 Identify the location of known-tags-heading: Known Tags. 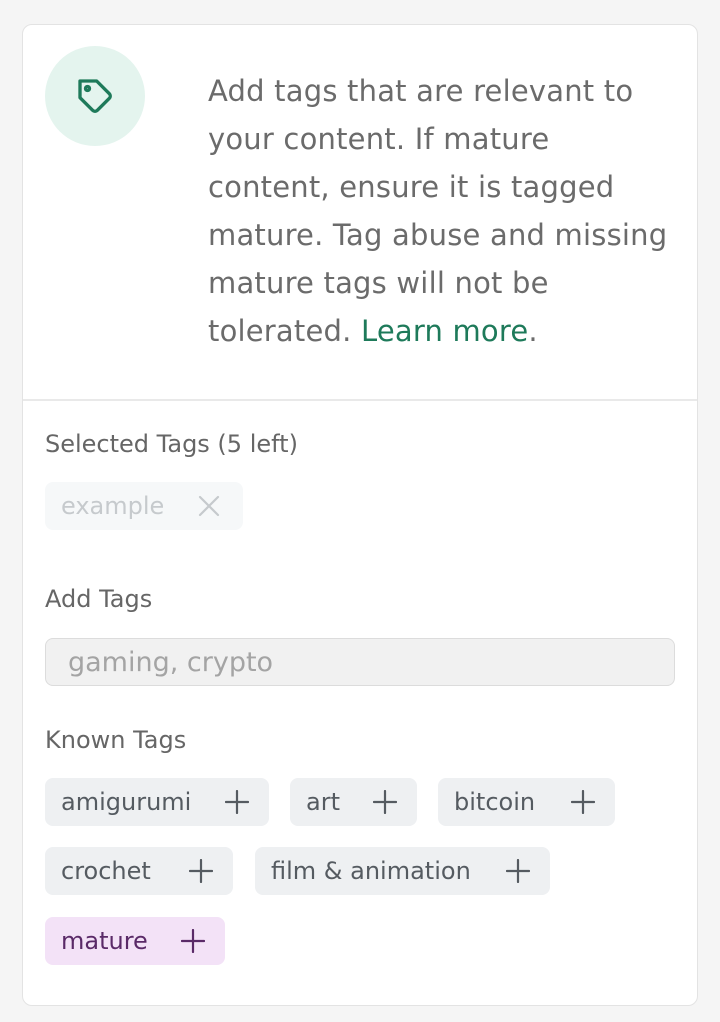
(116, 740).